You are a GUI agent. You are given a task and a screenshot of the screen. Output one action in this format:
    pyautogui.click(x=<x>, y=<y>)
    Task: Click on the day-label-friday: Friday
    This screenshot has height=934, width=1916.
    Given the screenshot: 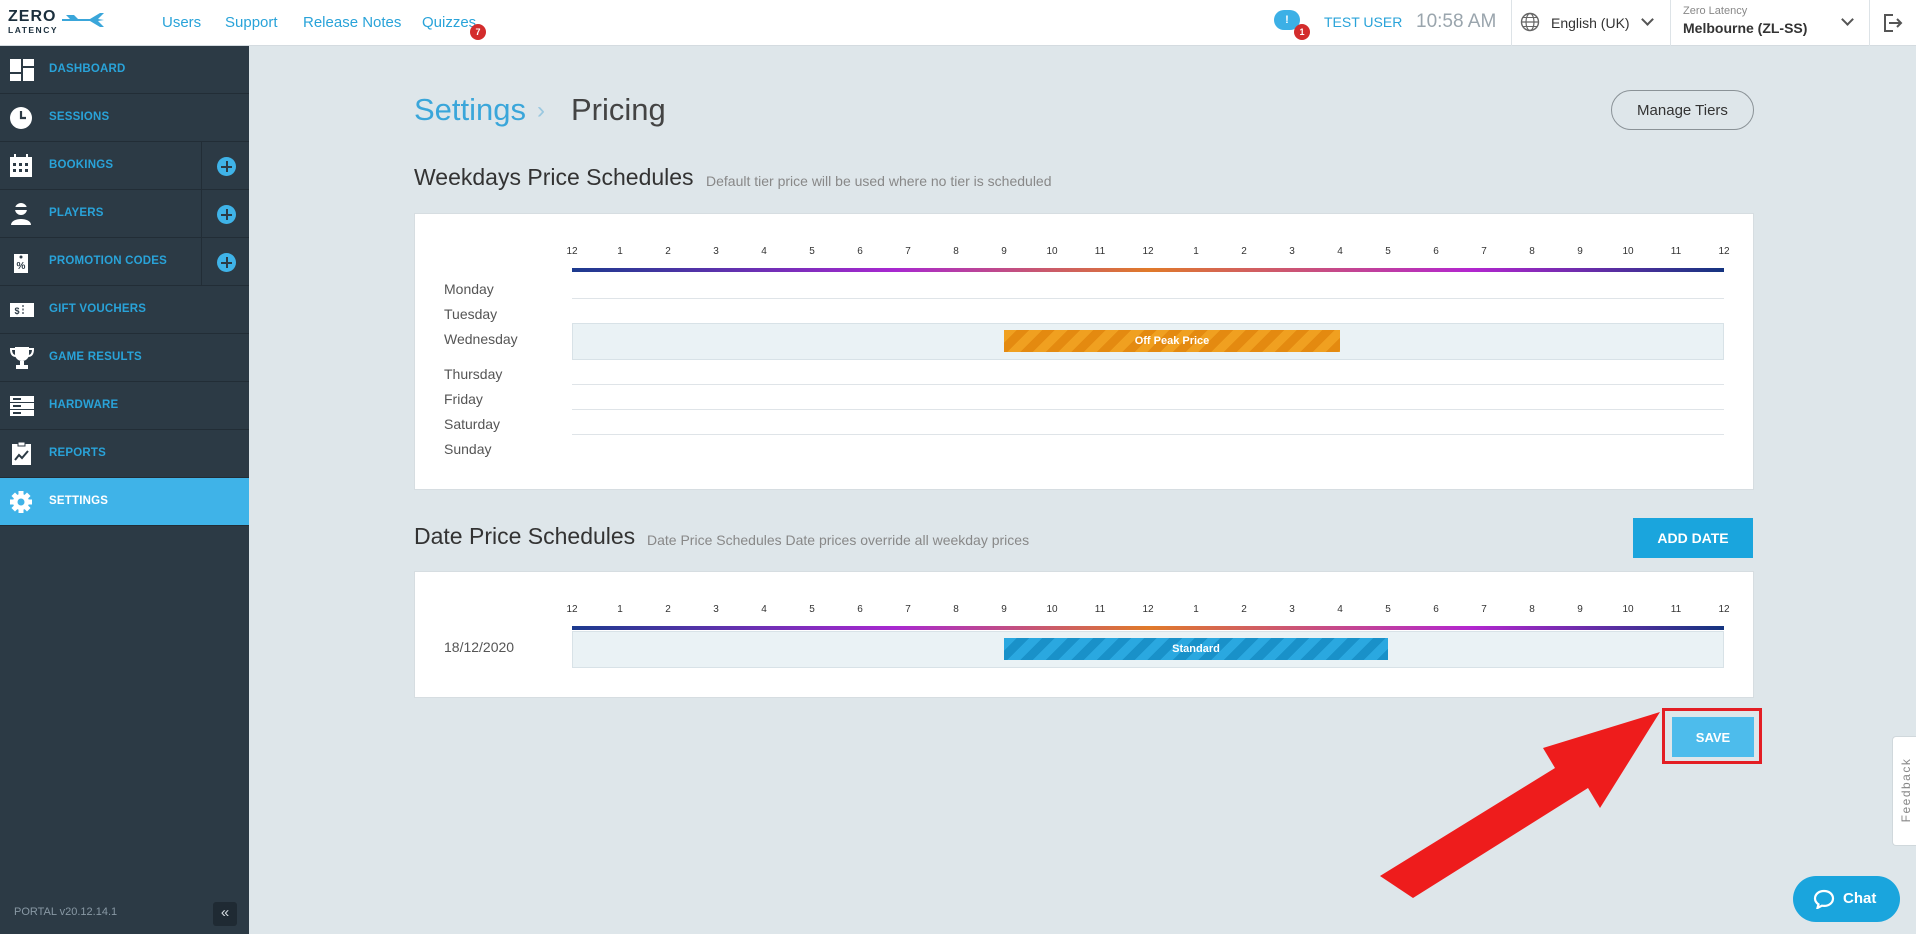 What is the action you would take?
    pyautogui.click(x=463, y=399)
    